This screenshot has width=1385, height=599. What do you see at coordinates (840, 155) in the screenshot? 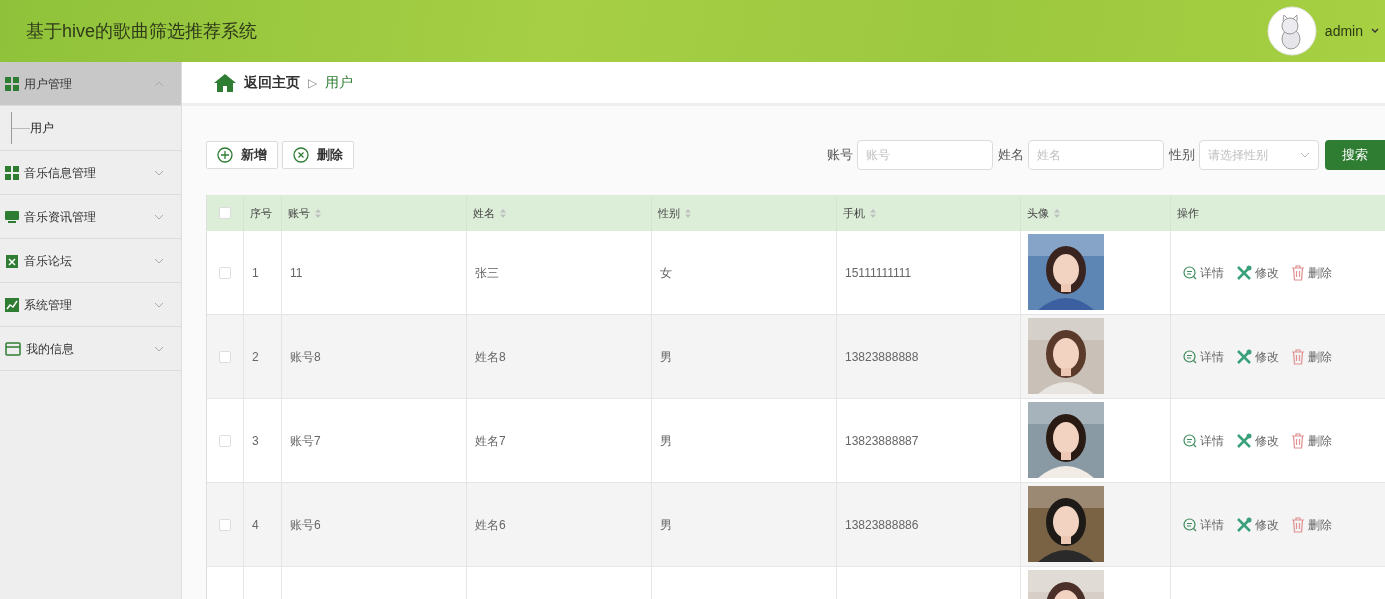
I see `filter-label: 账号` at bounding box center [840, 155].